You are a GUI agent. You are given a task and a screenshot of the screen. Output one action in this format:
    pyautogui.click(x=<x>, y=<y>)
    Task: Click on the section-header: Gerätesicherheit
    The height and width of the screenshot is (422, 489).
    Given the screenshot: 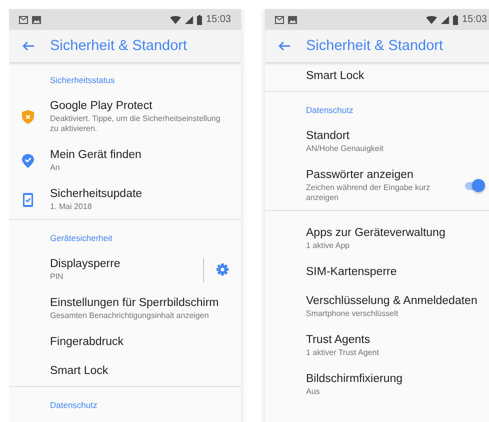 What is the action you would take?
    pyautogui.click(x=81, y=238)
    